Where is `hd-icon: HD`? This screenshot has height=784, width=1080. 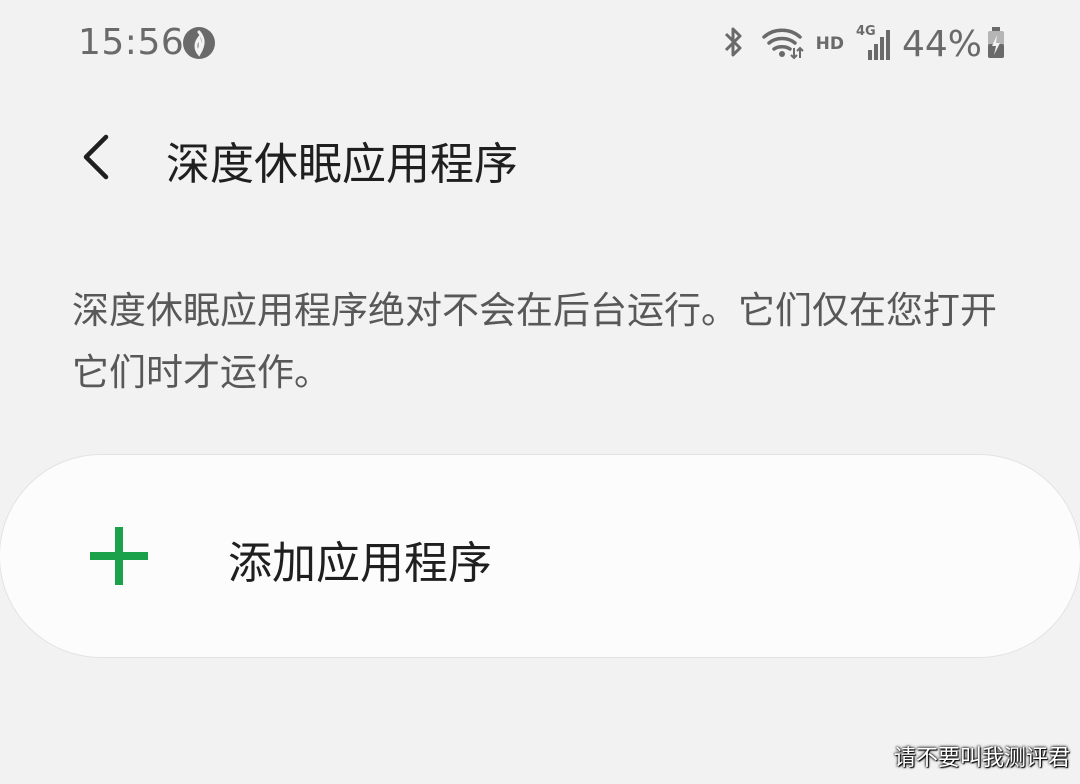 hd-icon: HD is located at coordinates (829, 44).